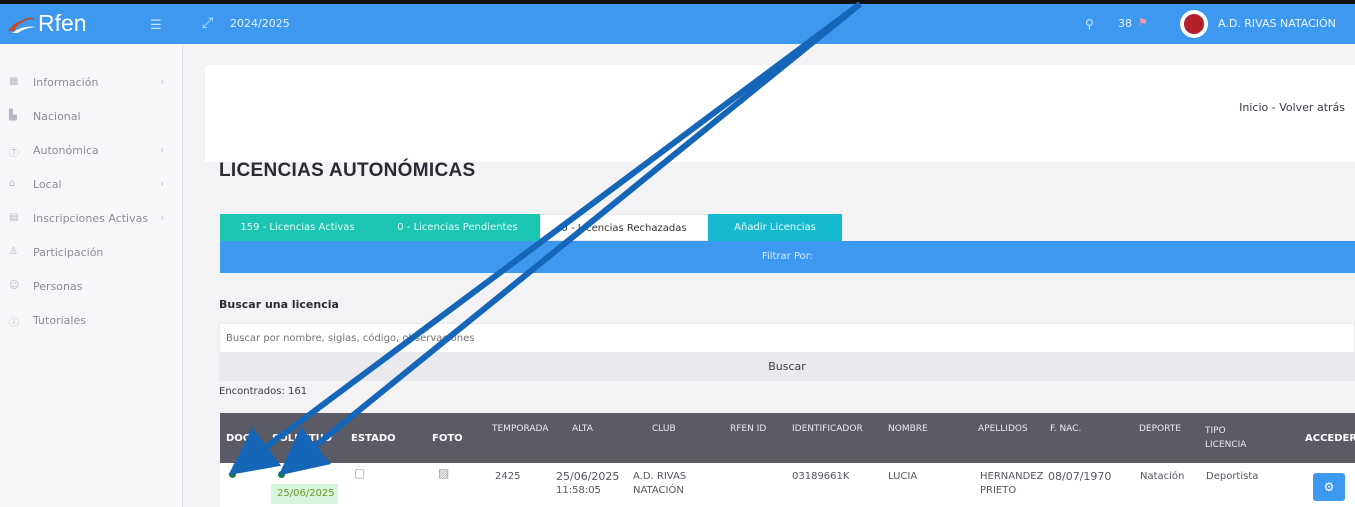  I want to click on col-solicitud: SOLICITUD, so click(302, 438).